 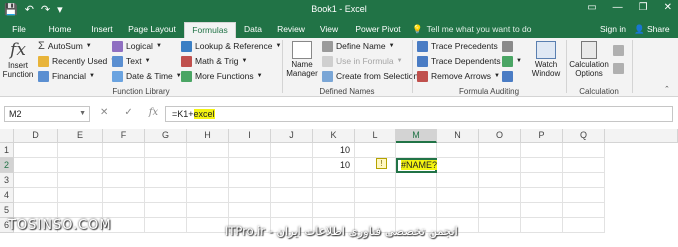 I want to click on row-header-5: 5, so click(x=7, y=210).